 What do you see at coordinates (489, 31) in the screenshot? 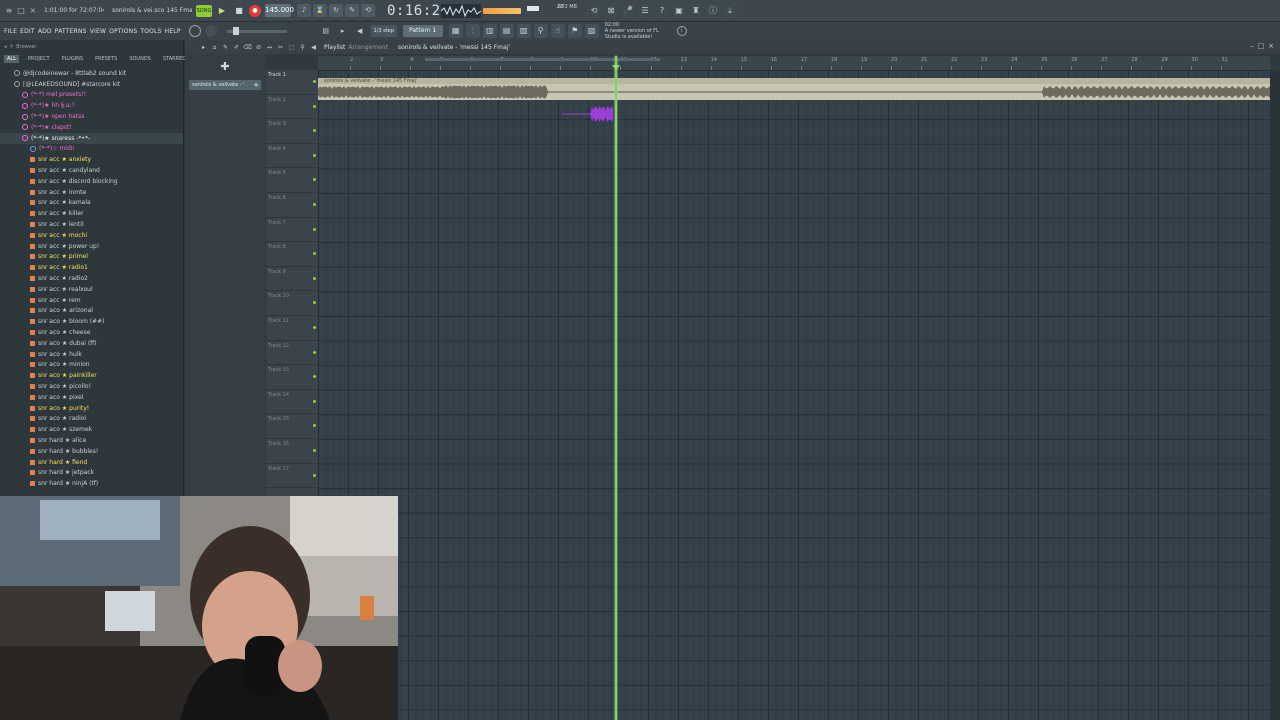
I see `channel-rack-window-icon: ▥` at bounding box center [489, 31].